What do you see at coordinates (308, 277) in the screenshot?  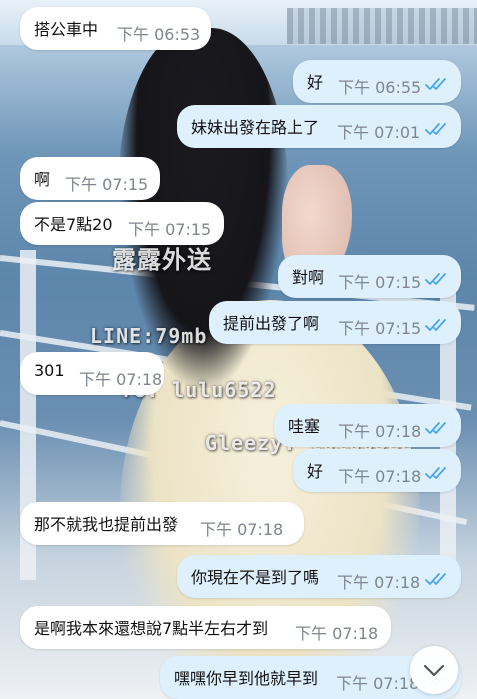 I see `message-text: 對啊` at bounding box center [308, 277].